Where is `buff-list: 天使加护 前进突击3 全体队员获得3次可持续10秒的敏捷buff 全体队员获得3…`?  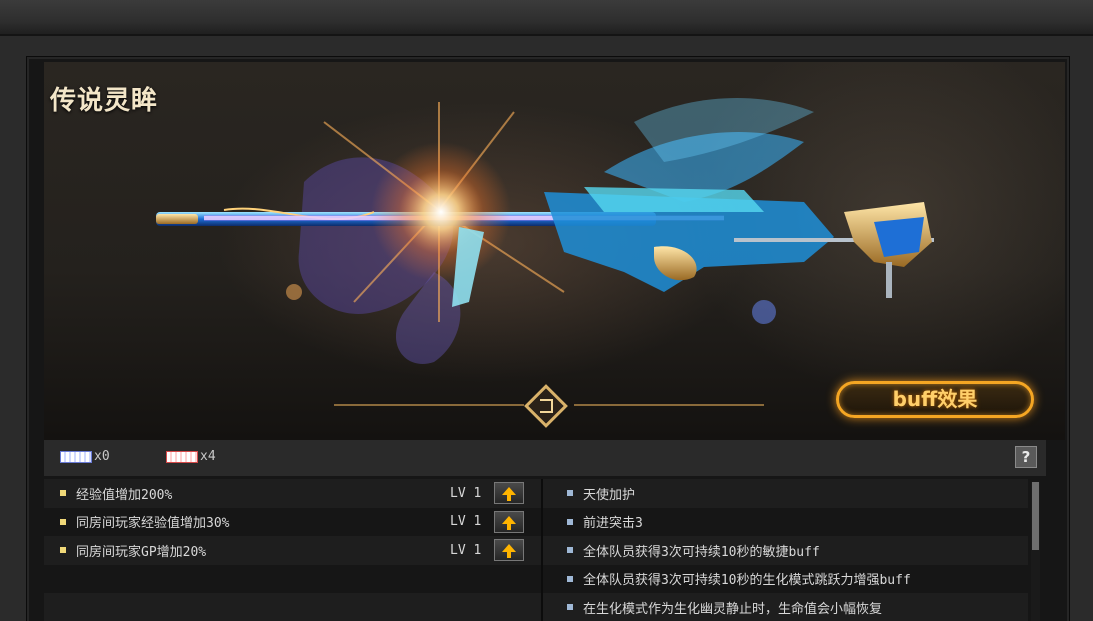 buff-list: 天使加护 前进突击3 全体队员获得3次可持续10秒的敏捷buff 全体队员获得3… is located at coordinates (785, 550).